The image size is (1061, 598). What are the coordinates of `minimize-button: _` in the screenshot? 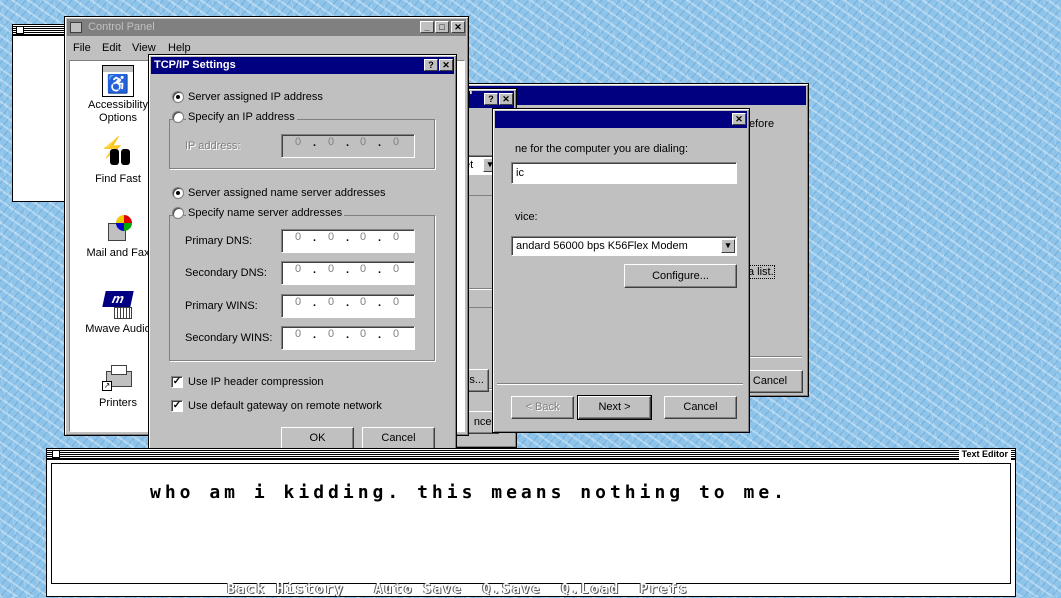 It's located at (427, 27).